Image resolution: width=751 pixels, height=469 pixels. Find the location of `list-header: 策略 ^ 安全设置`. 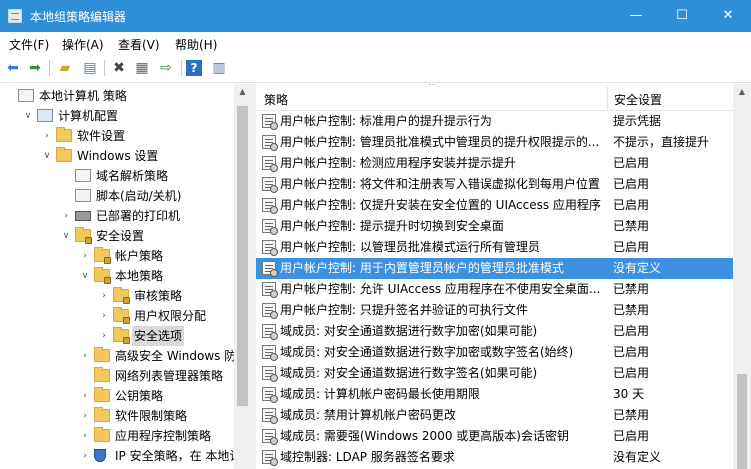

list-header: 策略 ^ 安全设置 is located at coordinates (495, 97).